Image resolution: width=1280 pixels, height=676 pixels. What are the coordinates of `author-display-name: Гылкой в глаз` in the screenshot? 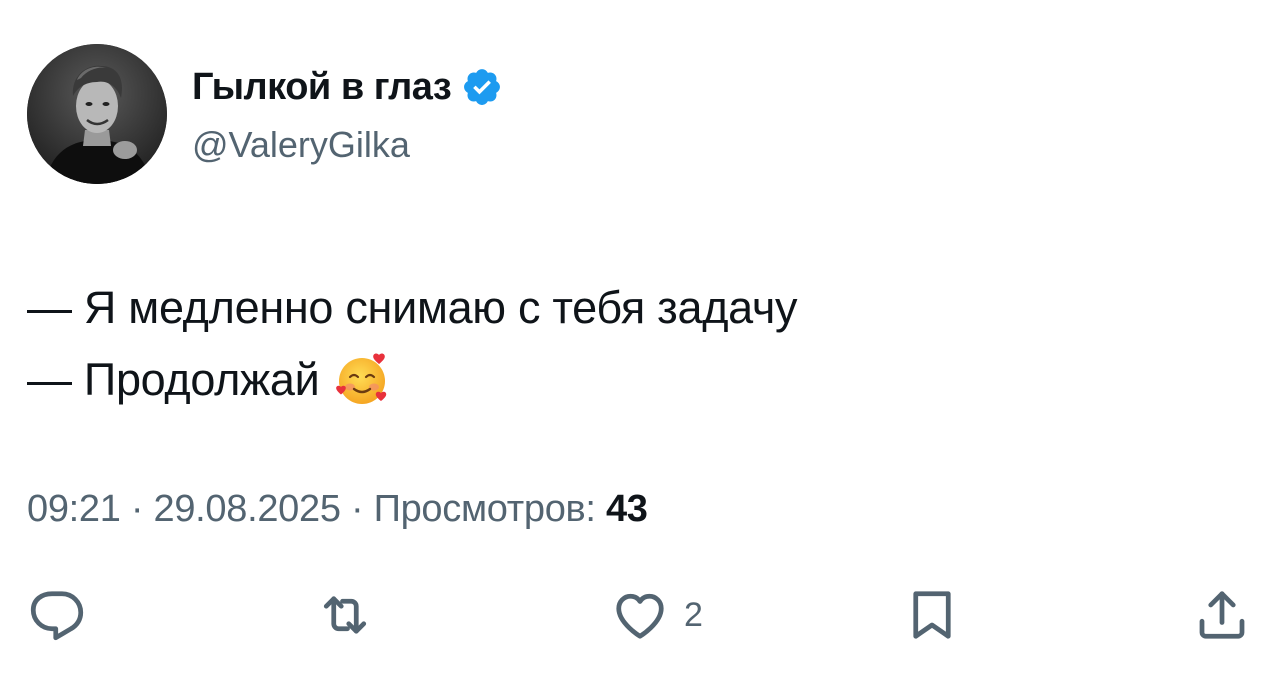 It's located at (322, 87).